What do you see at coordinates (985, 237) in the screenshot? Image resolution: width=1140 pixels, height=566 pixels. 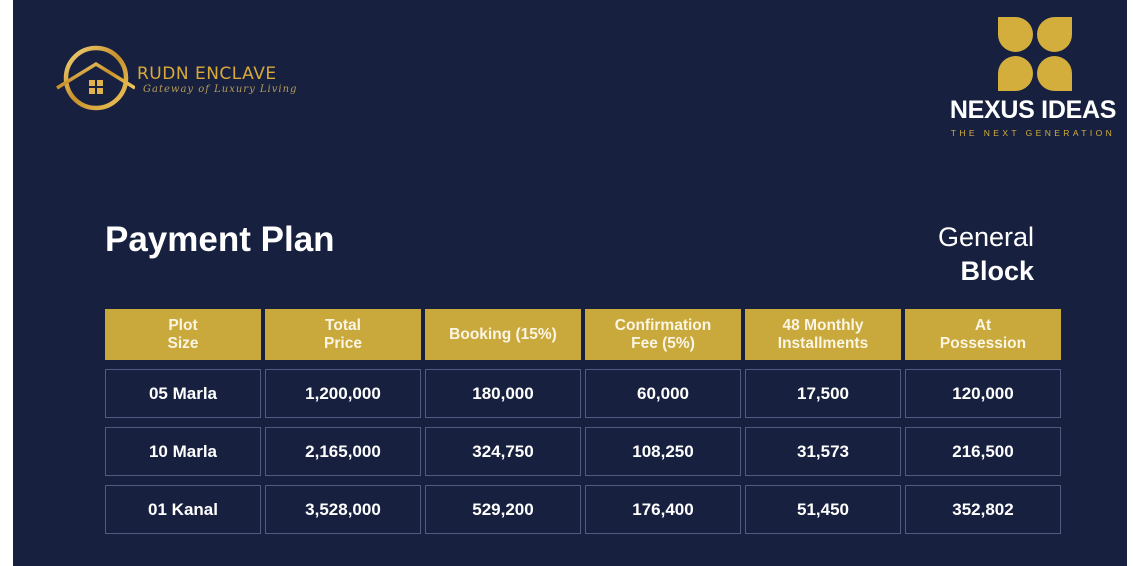 I see `block-label-line1: General` at bounding box center [985, 237].